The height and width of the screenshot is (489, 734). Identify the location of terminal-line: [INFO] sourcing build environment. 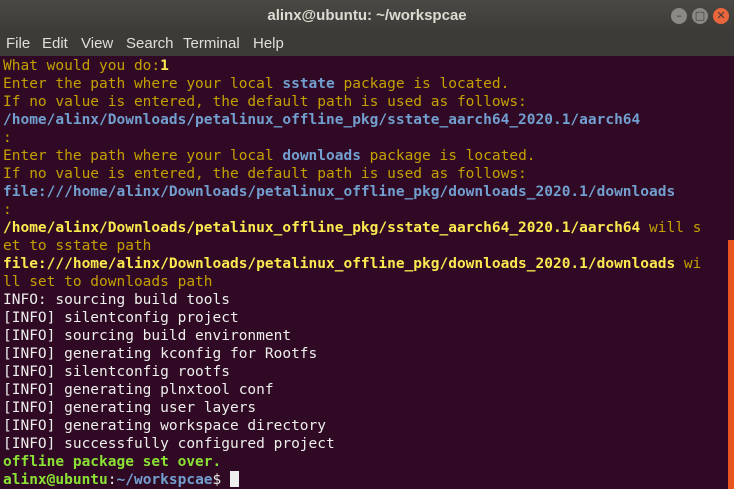
(147, 336).